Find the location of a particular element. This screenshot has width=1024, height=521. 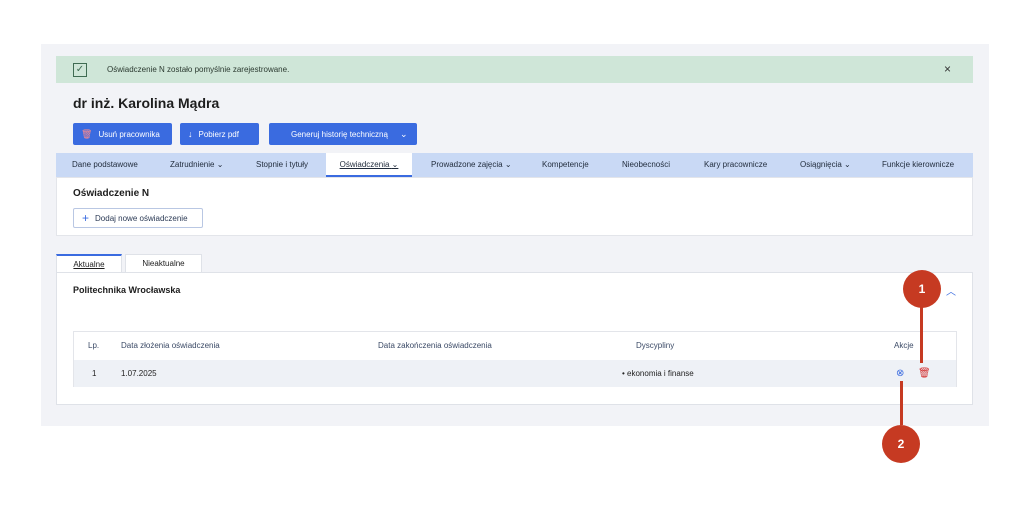

tab-nieobecnosci: Nieobecności is located at coordinates (646, 165).